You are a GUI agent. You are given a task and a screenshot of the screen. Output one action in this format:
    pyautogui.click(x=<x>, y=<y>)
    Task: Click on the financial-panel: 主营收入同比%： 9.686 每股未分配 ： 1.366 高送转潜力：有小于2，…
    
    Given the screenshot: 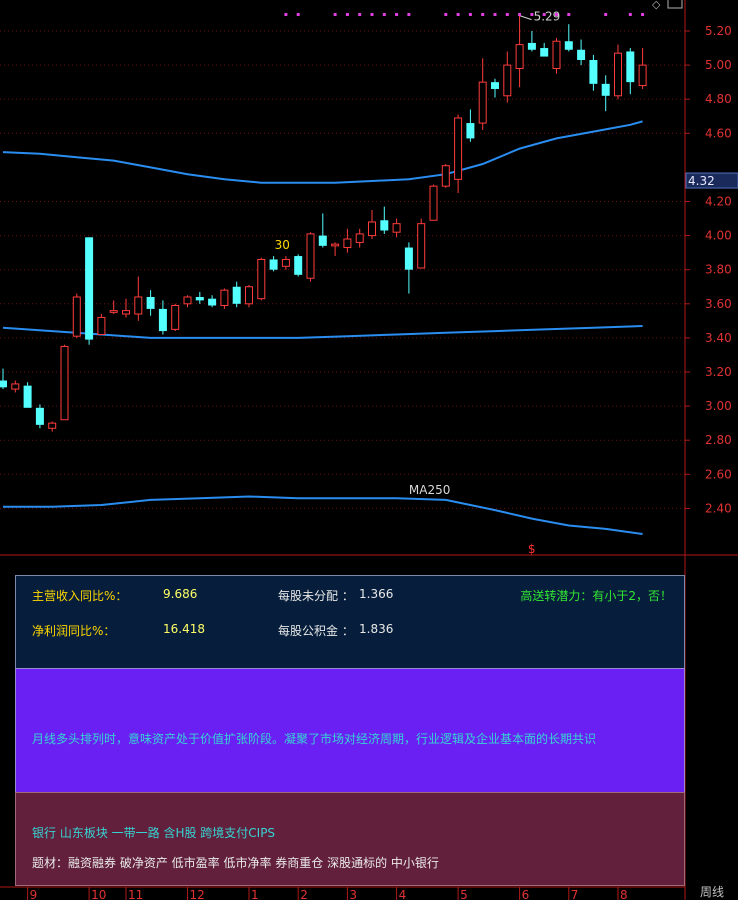 What is the action you would take?
    pyautogui.click(x=350, y=622)
    